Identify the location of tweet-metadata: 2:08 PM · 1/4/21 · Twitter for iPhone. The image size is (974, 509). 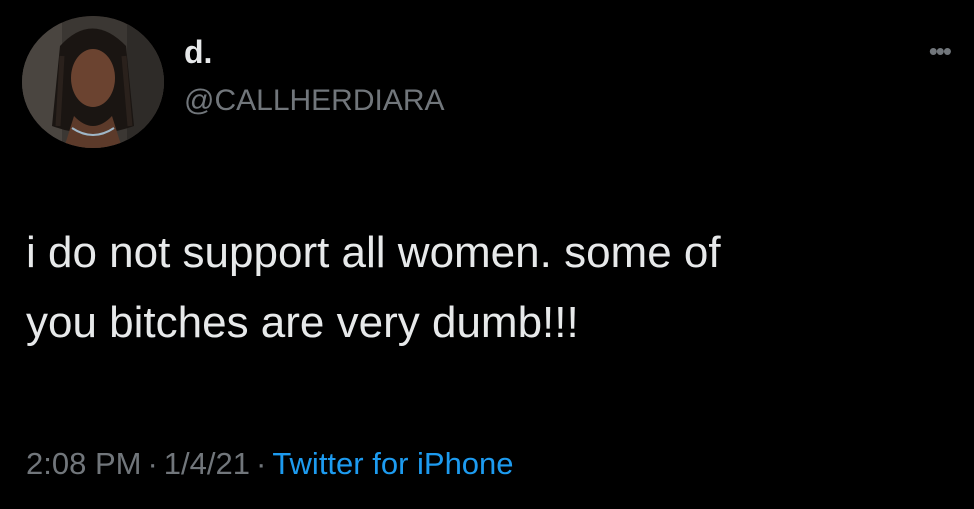
(270, 463).